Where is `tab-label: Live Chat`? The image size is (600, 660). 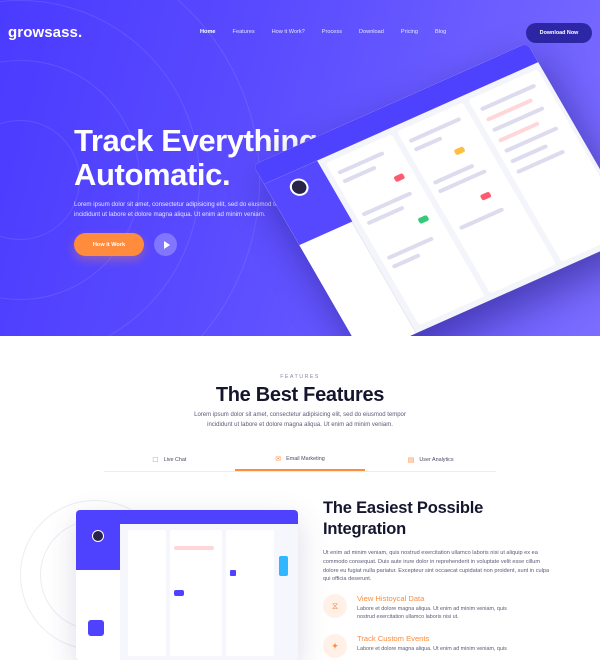 tab-label: Live Chat is located at coordinates (175, 459).